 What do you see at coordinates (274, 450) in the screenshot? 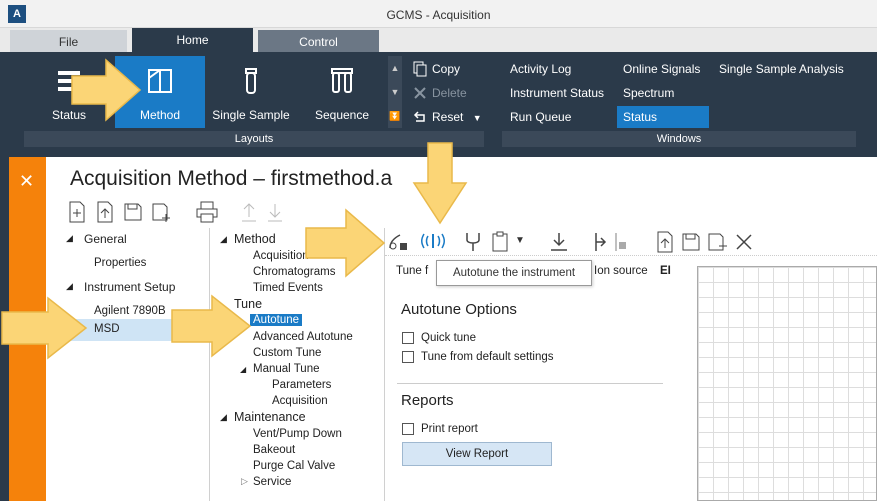
I see `tree-item-bakeout: Bakeout` at bounding box center [274, 450].